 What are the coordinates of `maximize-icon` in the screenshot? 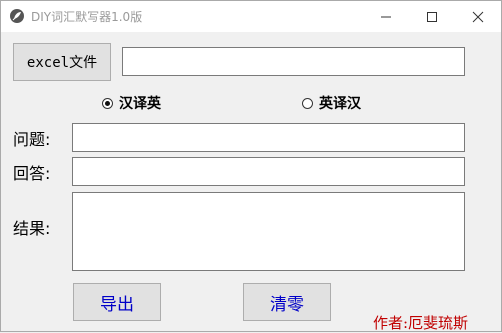 It's located at (432, 16).